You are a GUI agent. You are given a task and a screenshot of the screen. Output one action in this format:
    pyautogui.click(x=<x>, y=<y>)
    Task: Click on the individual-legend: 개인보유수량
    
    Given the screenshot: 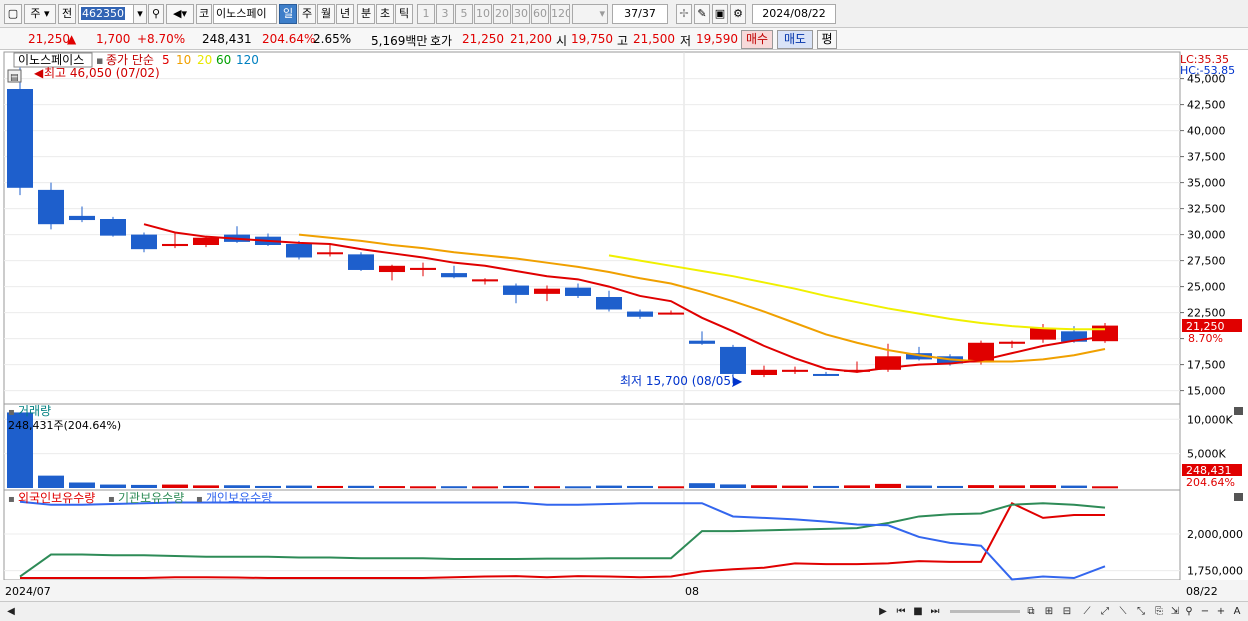 What is the action you would take?
    pyautogui.click(x=239, y=498)
    